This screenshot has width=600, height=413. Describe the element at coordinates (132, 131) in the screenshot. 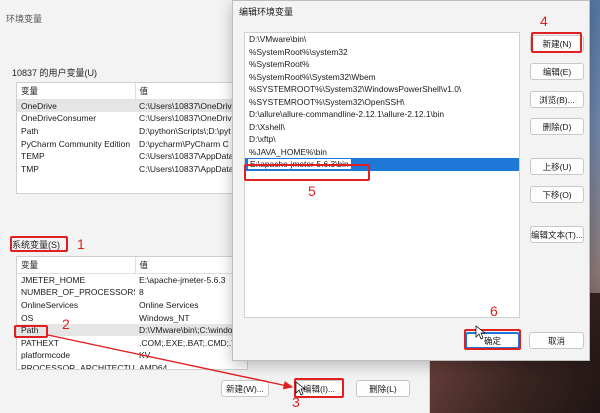

I see `table-row: Path D:\python\Scripts\;D:\pyt` at that location.